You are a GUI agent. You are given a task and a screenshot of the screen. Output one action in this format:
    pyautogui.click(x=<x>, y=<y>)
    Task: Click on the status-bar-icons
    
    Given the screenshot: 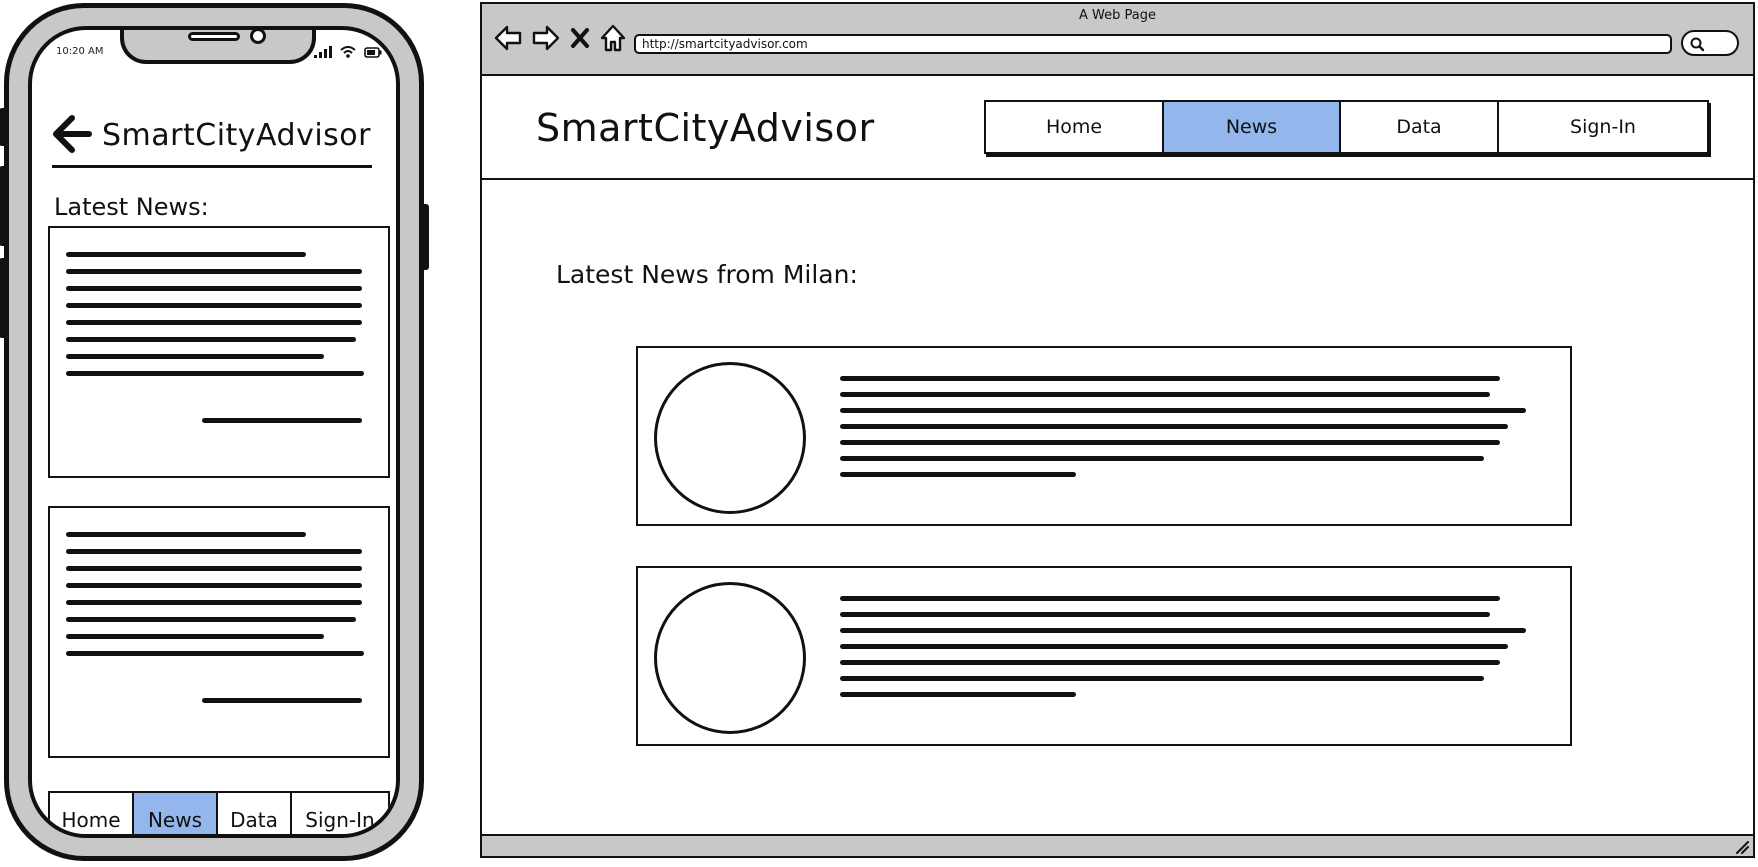 What is the action you would take?
    pyautogui.click(x=348, y=52)
    